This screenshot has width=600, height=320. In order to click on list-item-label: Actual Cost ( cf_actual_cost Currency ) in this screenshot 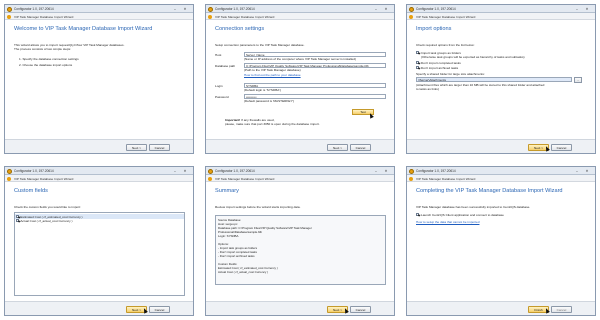, I will do `click(46, 221)`.